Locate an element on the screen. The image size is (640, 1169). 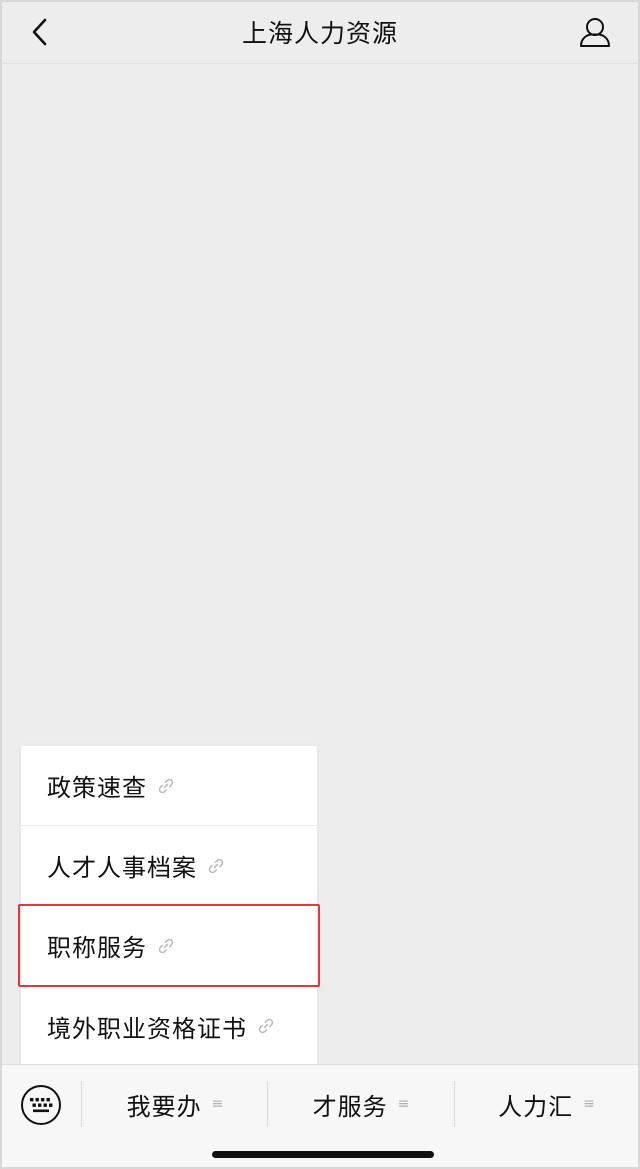
keyboard-toggle-button is located at coordinates (41, 1105).